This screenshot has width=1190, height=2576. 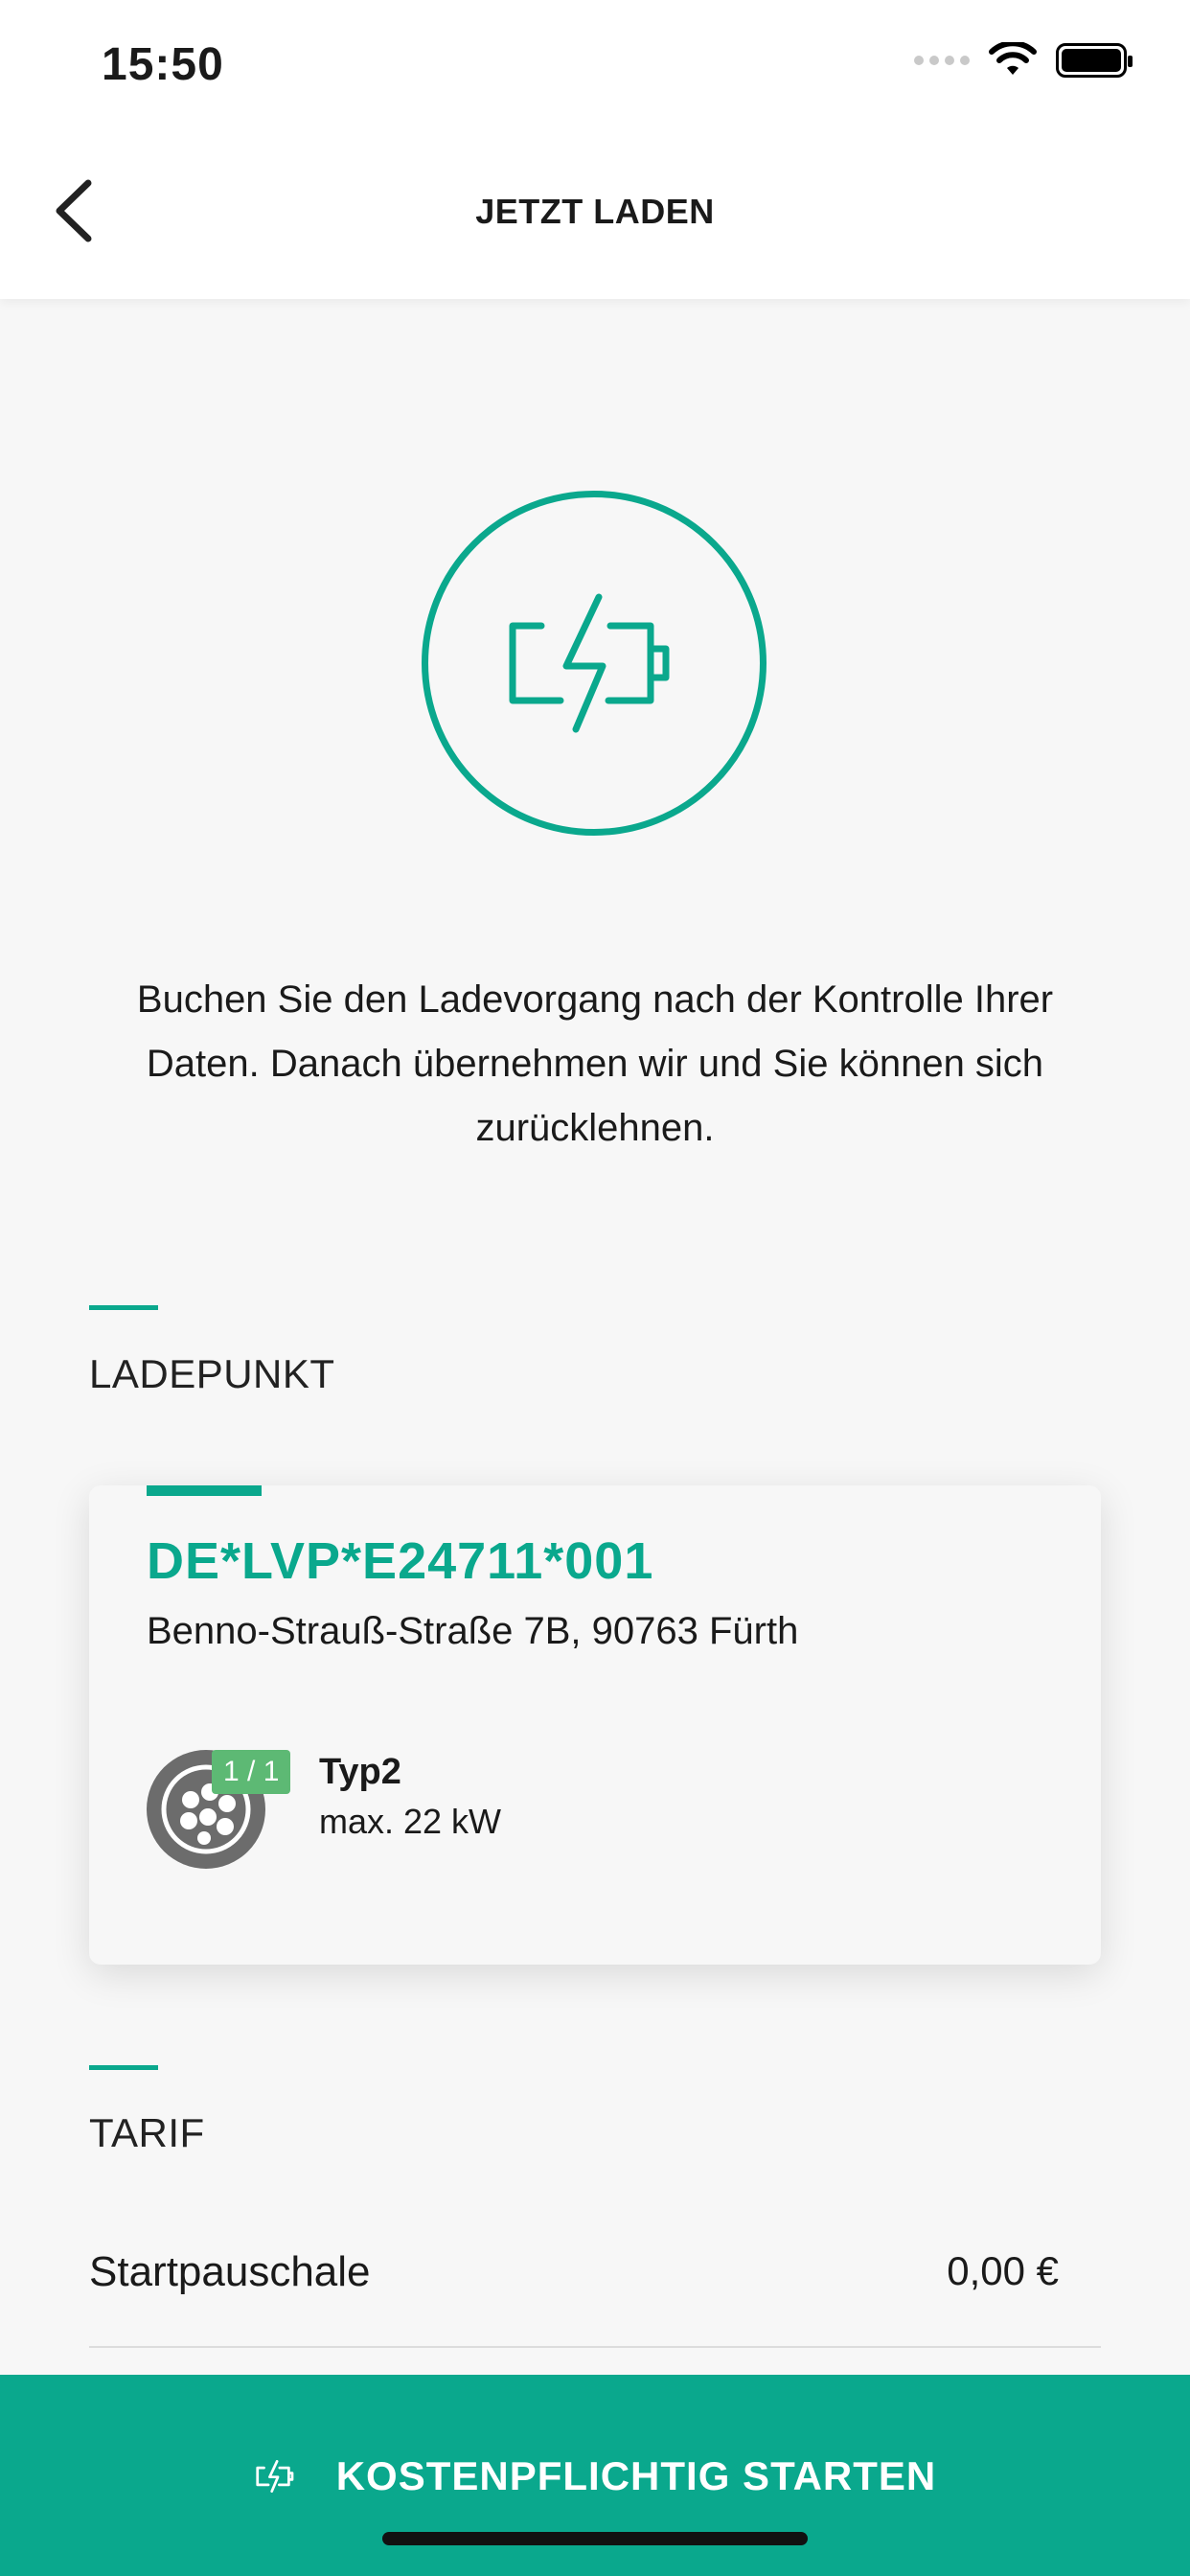 I want to click on charging-hero-icon, so click(x=594, y=663).